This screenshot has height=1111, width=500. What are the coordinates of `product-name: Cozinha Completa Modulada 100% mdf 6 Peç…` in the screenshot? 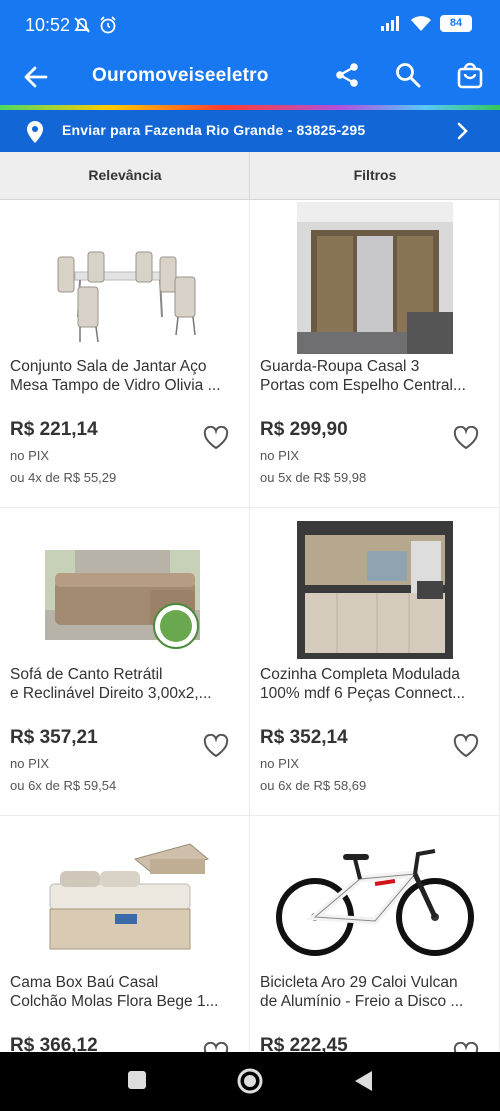 It's located at (376, 685).